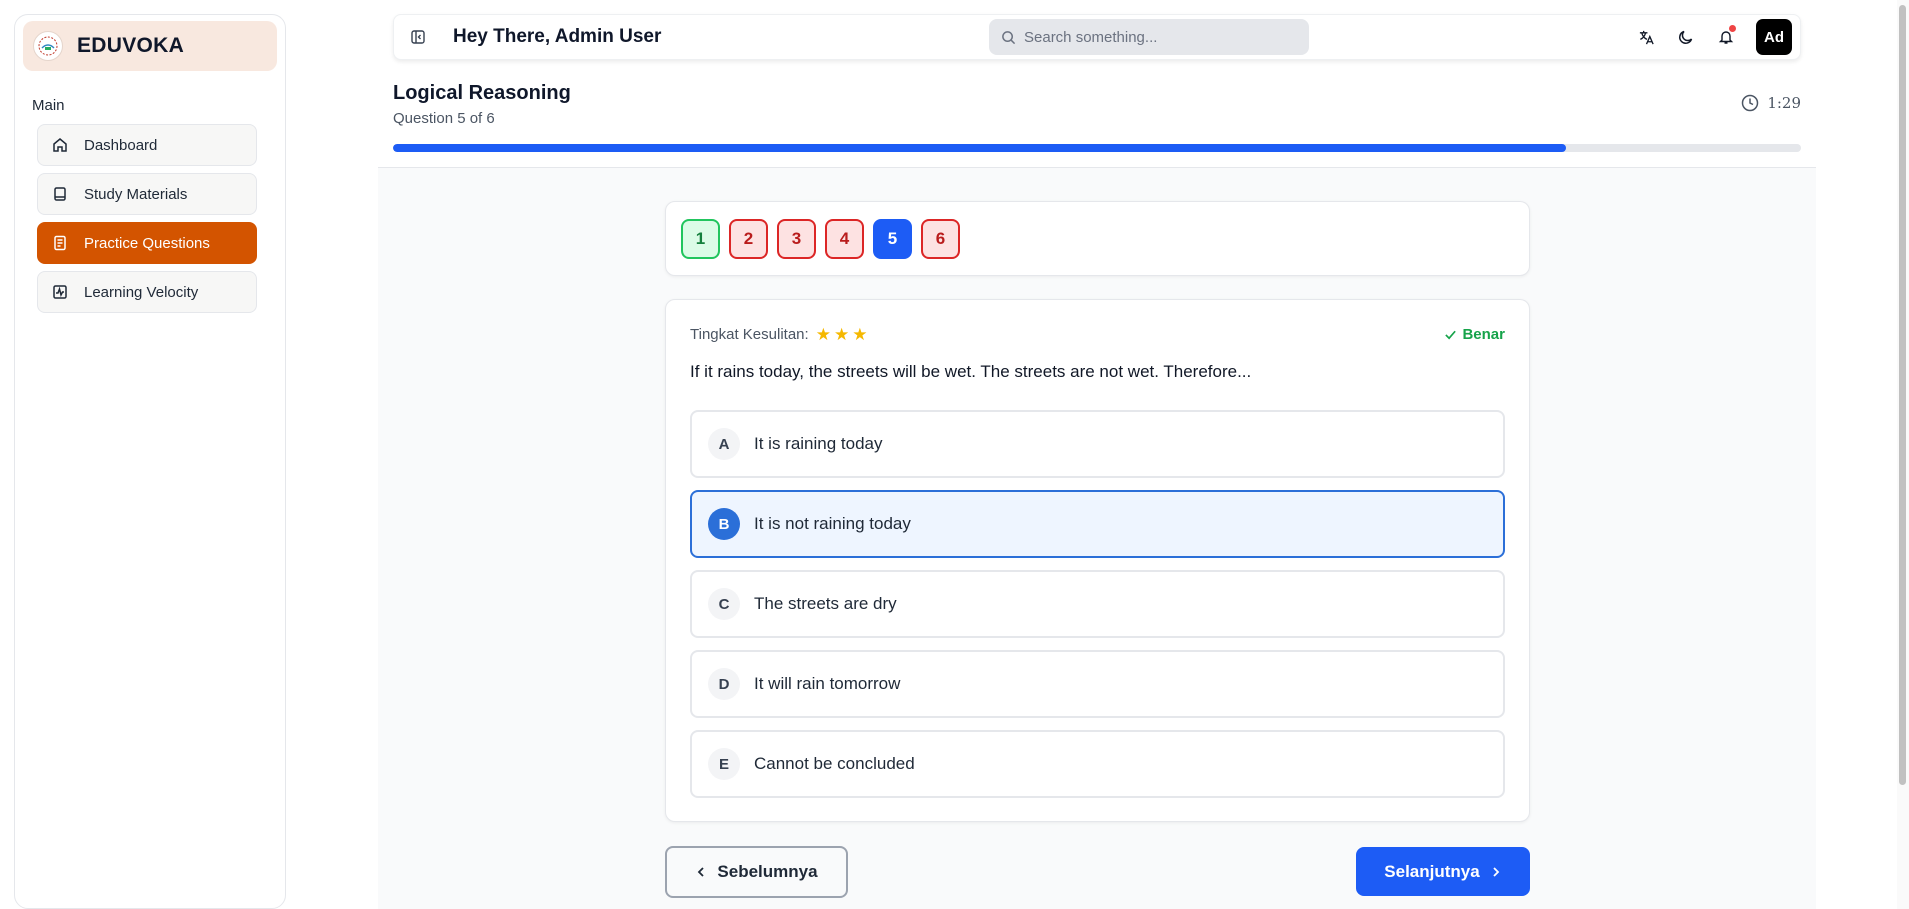  Describe the element at coordinates (700, 238) in the screenshot. I see `question-nav-button-1: 1` at that location.